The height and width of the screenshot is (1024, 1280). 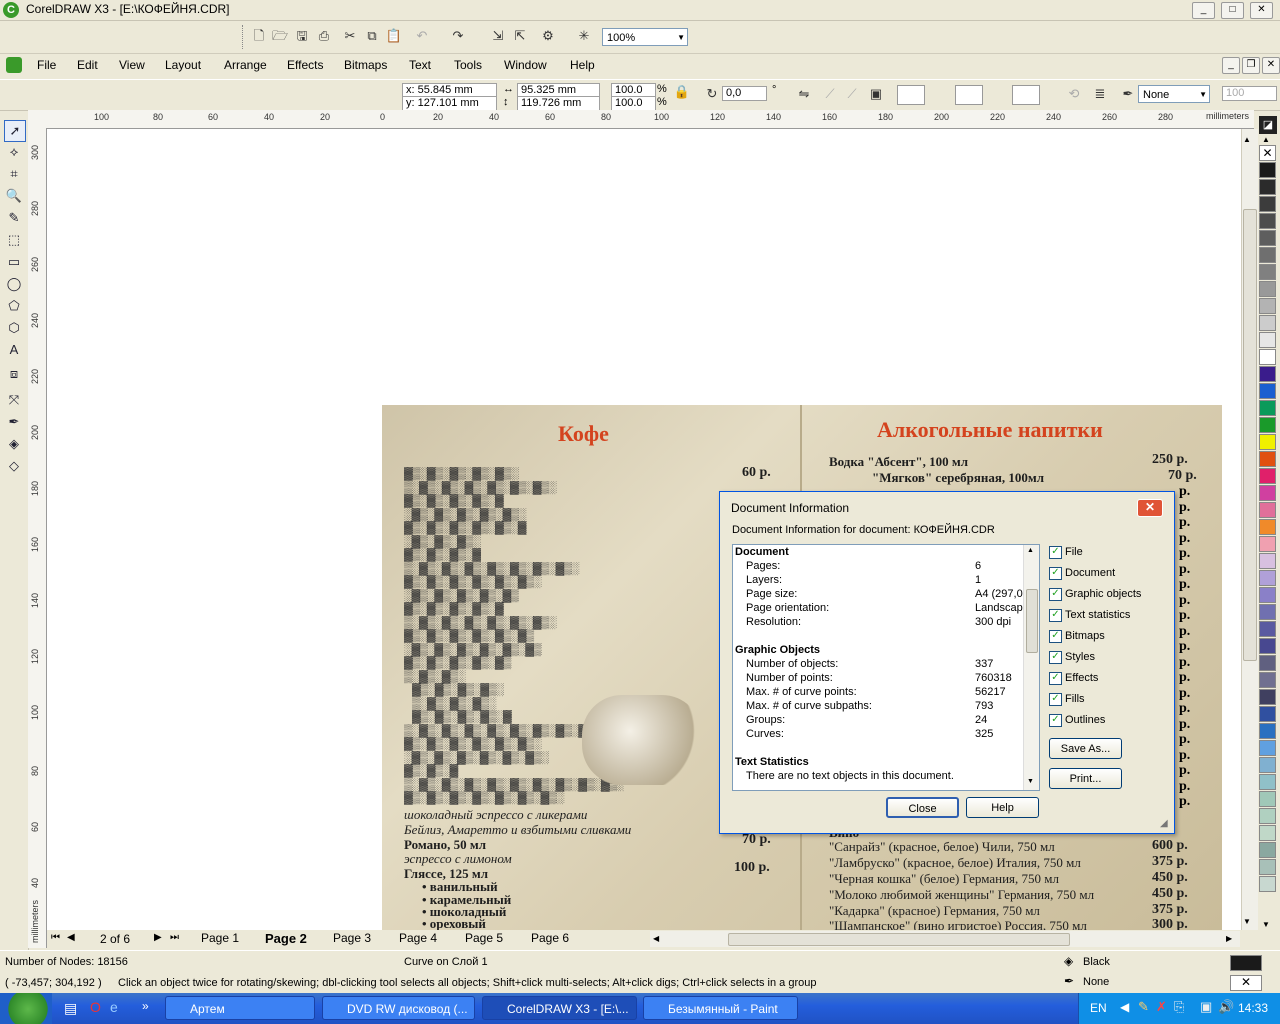 I want to click on opera-icon: O, so click(x=95, y=1007).